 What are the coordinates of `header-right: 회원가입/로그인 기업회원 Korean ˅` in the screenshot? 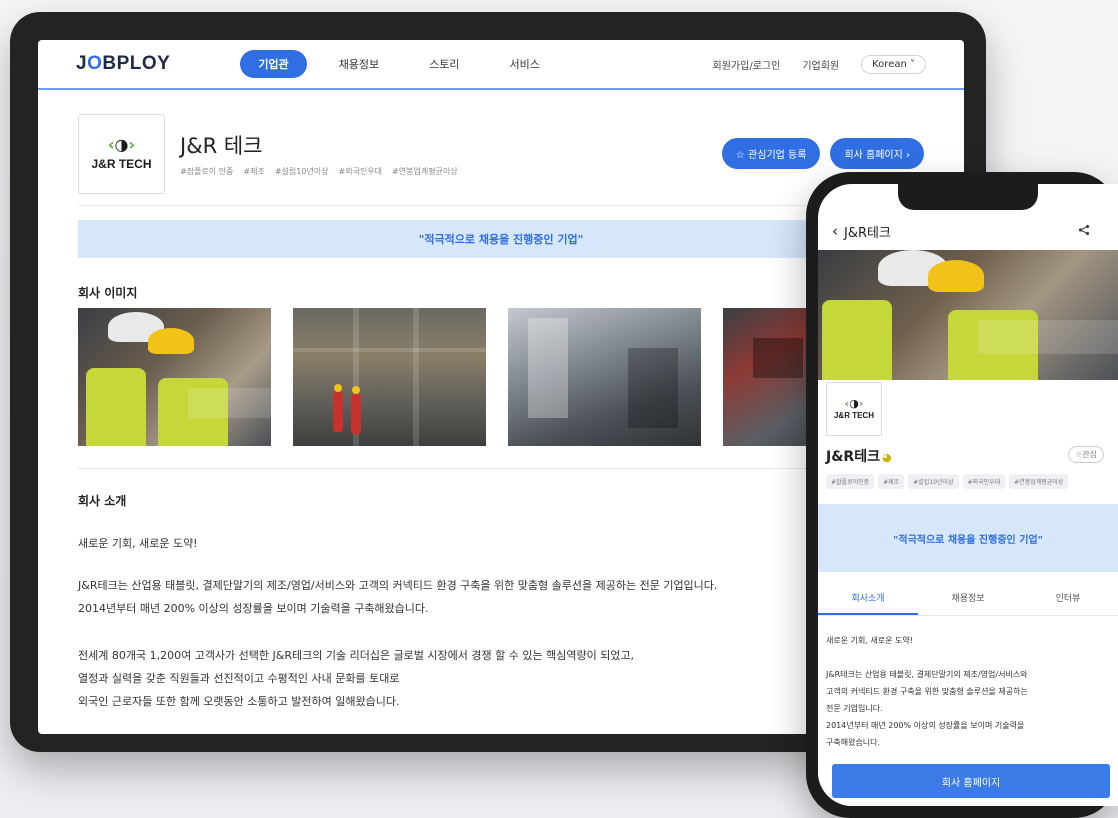 It's located at (819, 64).